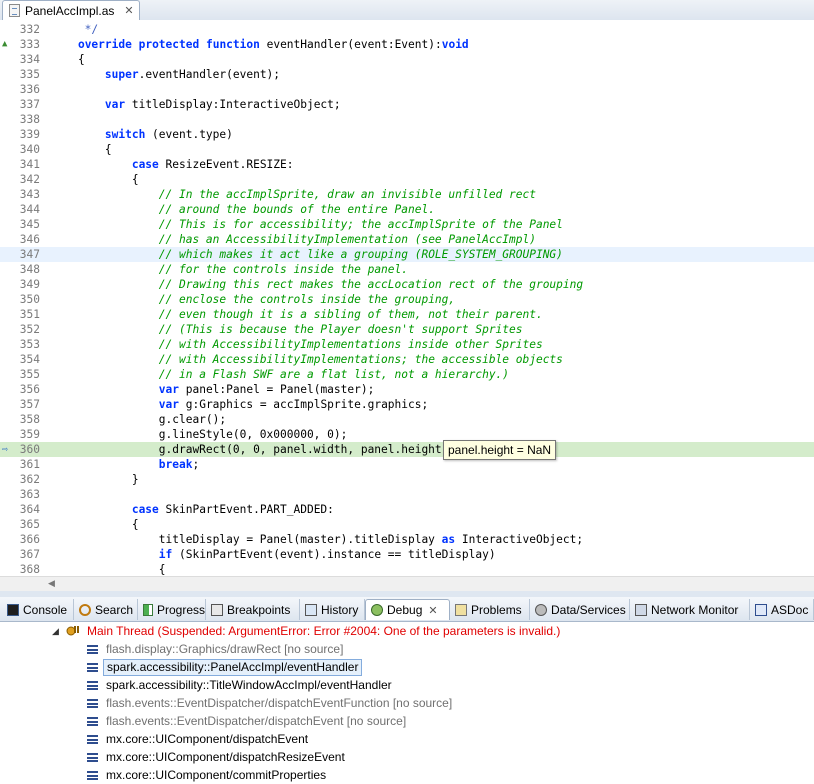 This screenshot has height=784, width=814. Describe the element at coordinates (20, 359) in the screenshot. I see `line-number: 354` at that location.